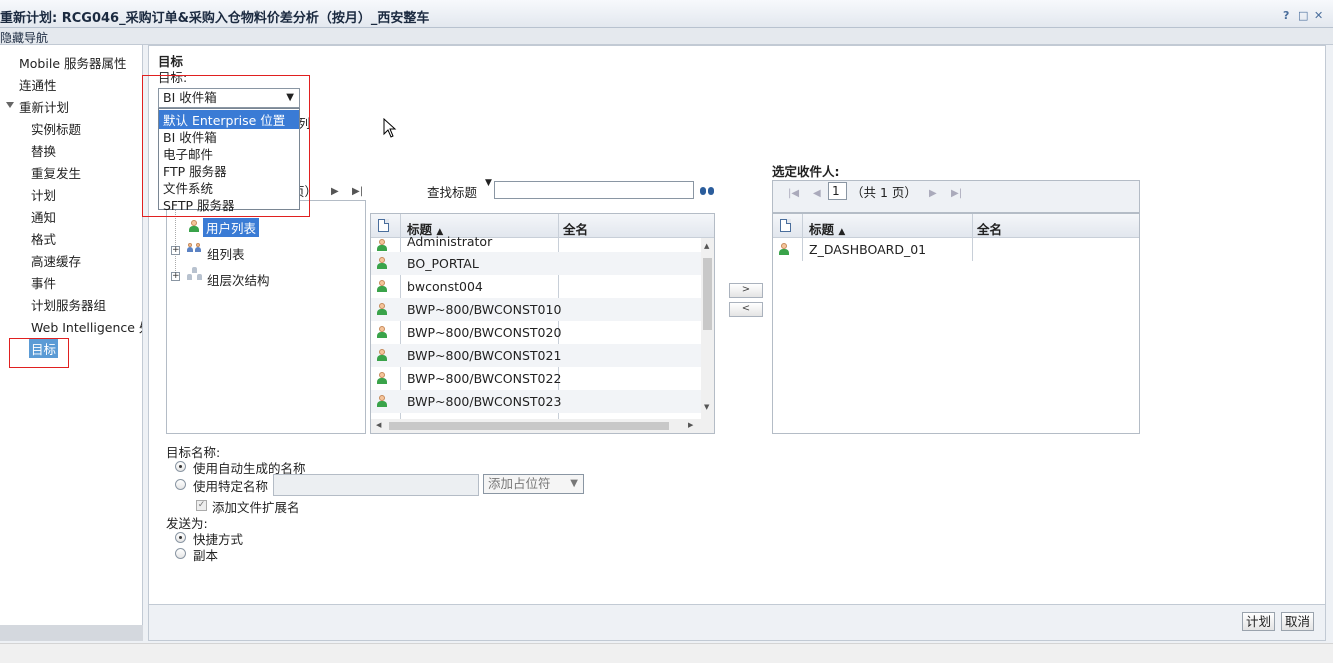  Describe the element at coordinates (1286, 15) in the screenshot. I see `help-icon: ?` at that location.